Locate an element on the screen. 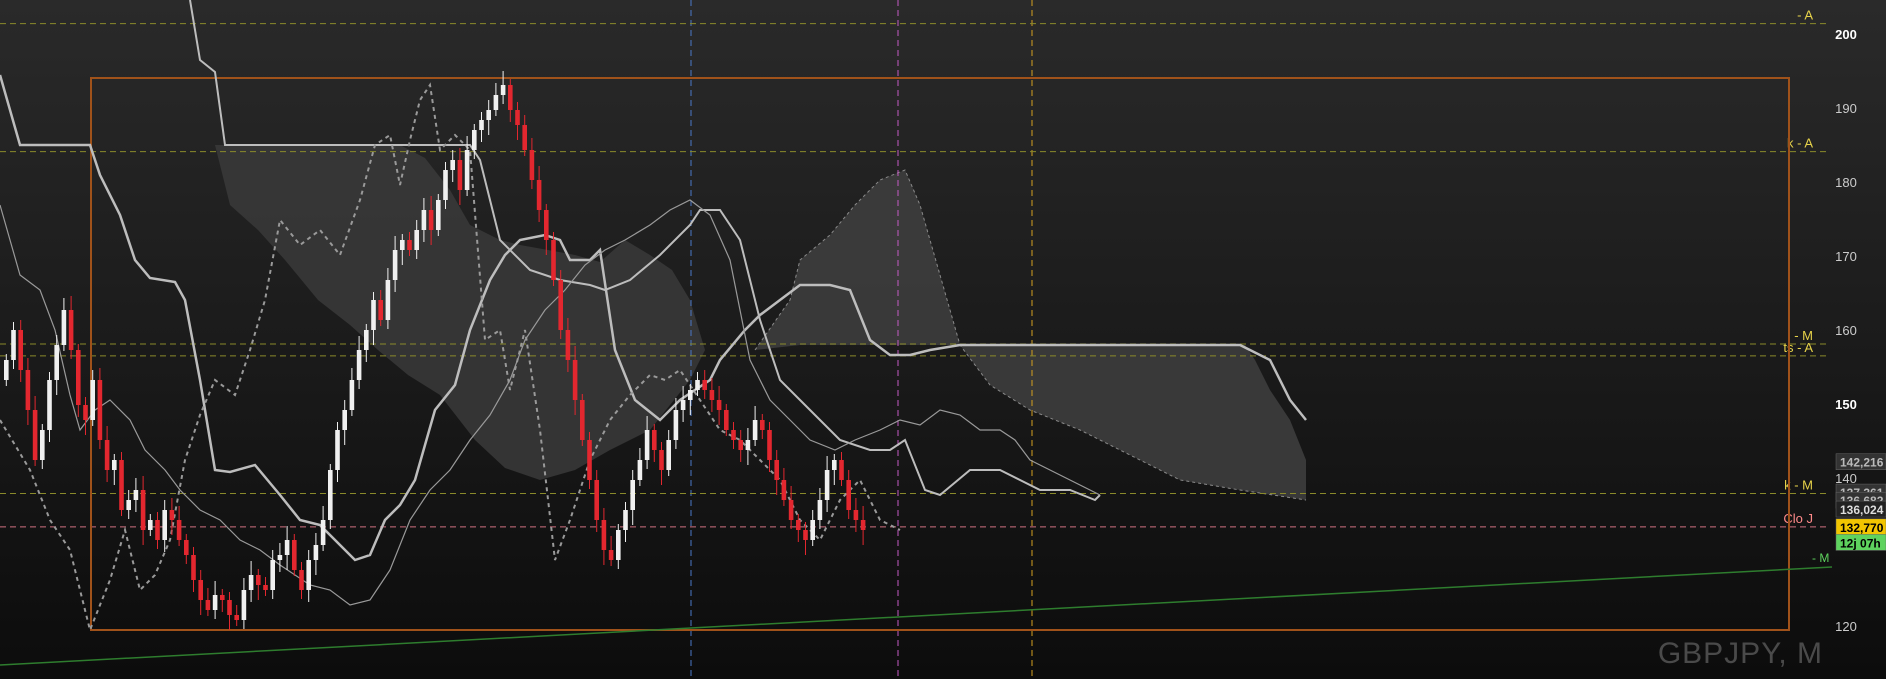 The image size is (1886, 679). level-label-6: Clo J is located at coordinates (1798, 518).